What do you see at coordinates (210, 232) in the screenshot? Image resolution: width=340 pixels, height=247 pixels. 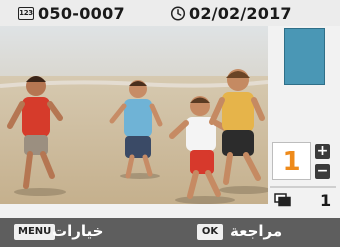 I see `ok-key: OK` at bounding box center [210, 232].